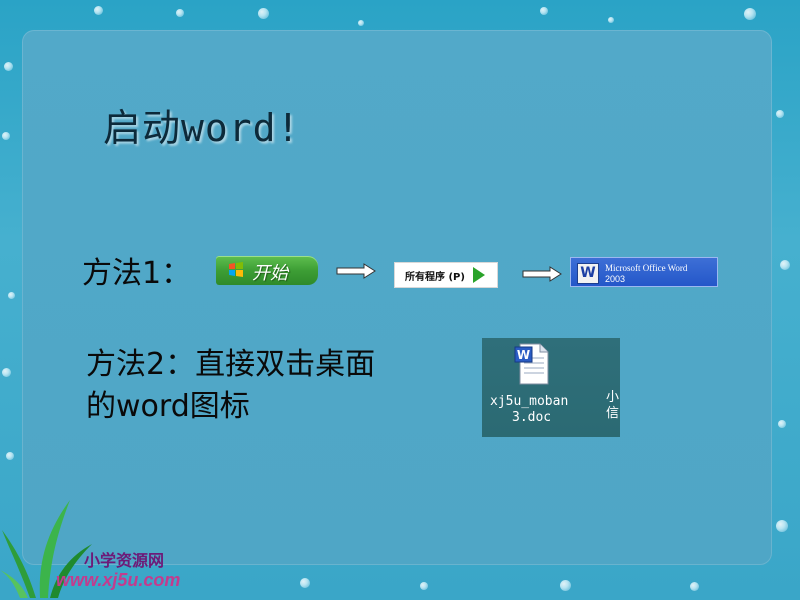  I want to click on desktop-icon-label: xj5u_moban 3.doc, so click(529, 410).